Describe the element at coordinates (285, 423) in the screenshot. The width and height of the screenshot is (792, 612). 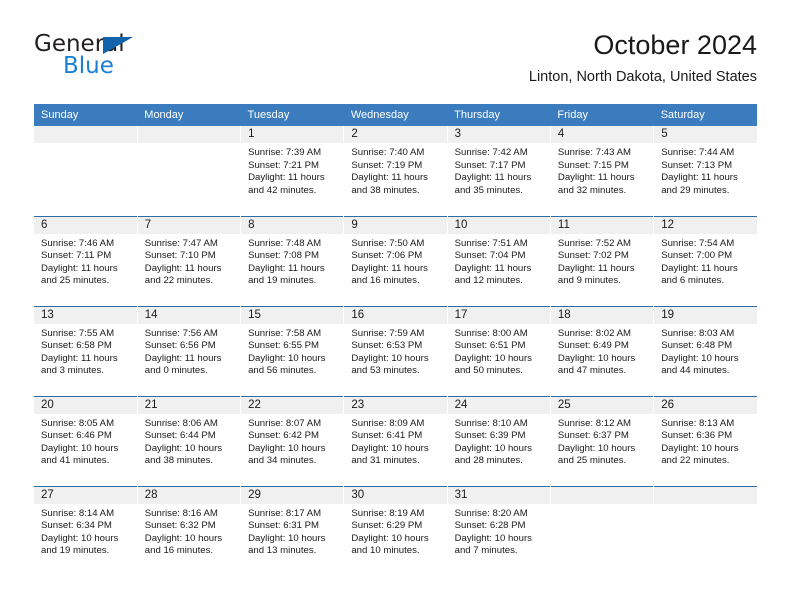
I see `sunrise-text: Sunrise: 8:07 AM` at that location.